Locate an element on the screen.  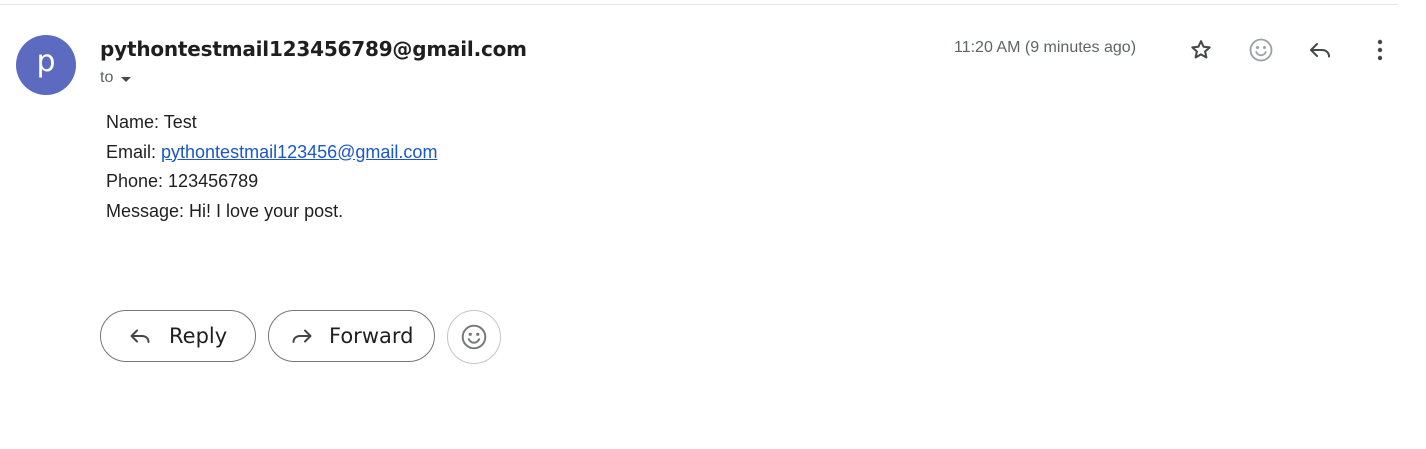
forward-button: Forward is located at coordinates (351, 336).